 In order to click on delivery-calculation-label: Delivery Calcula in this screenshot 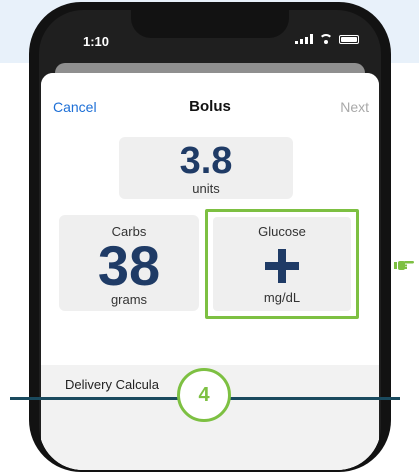, I will do `click(112, 384)`.